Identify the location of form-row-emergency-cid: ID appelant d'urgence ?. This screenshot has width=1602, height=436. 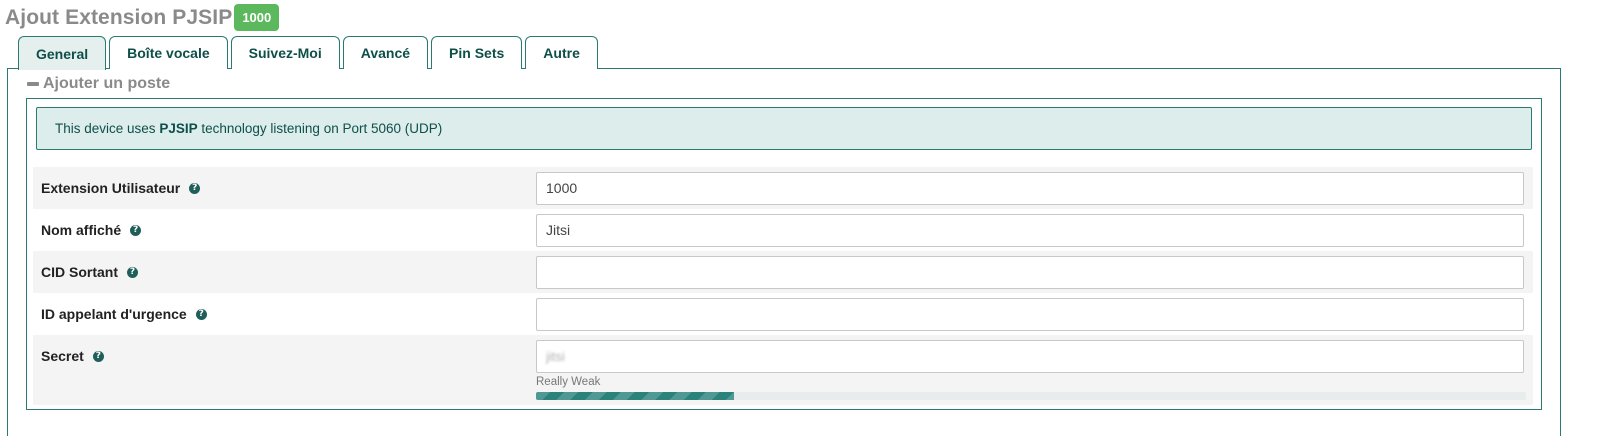
(783, 314).